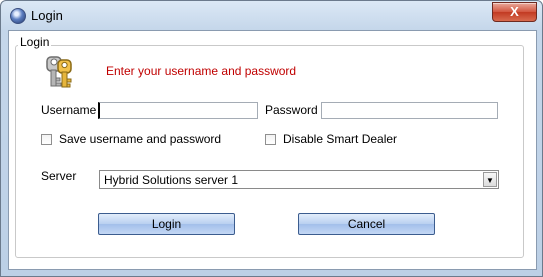  What do you see at coordinates (171, 180) in the screenshot?
I see `server-selected-value: Hybrid Solutions server 1` at bounding box center [171, 180].